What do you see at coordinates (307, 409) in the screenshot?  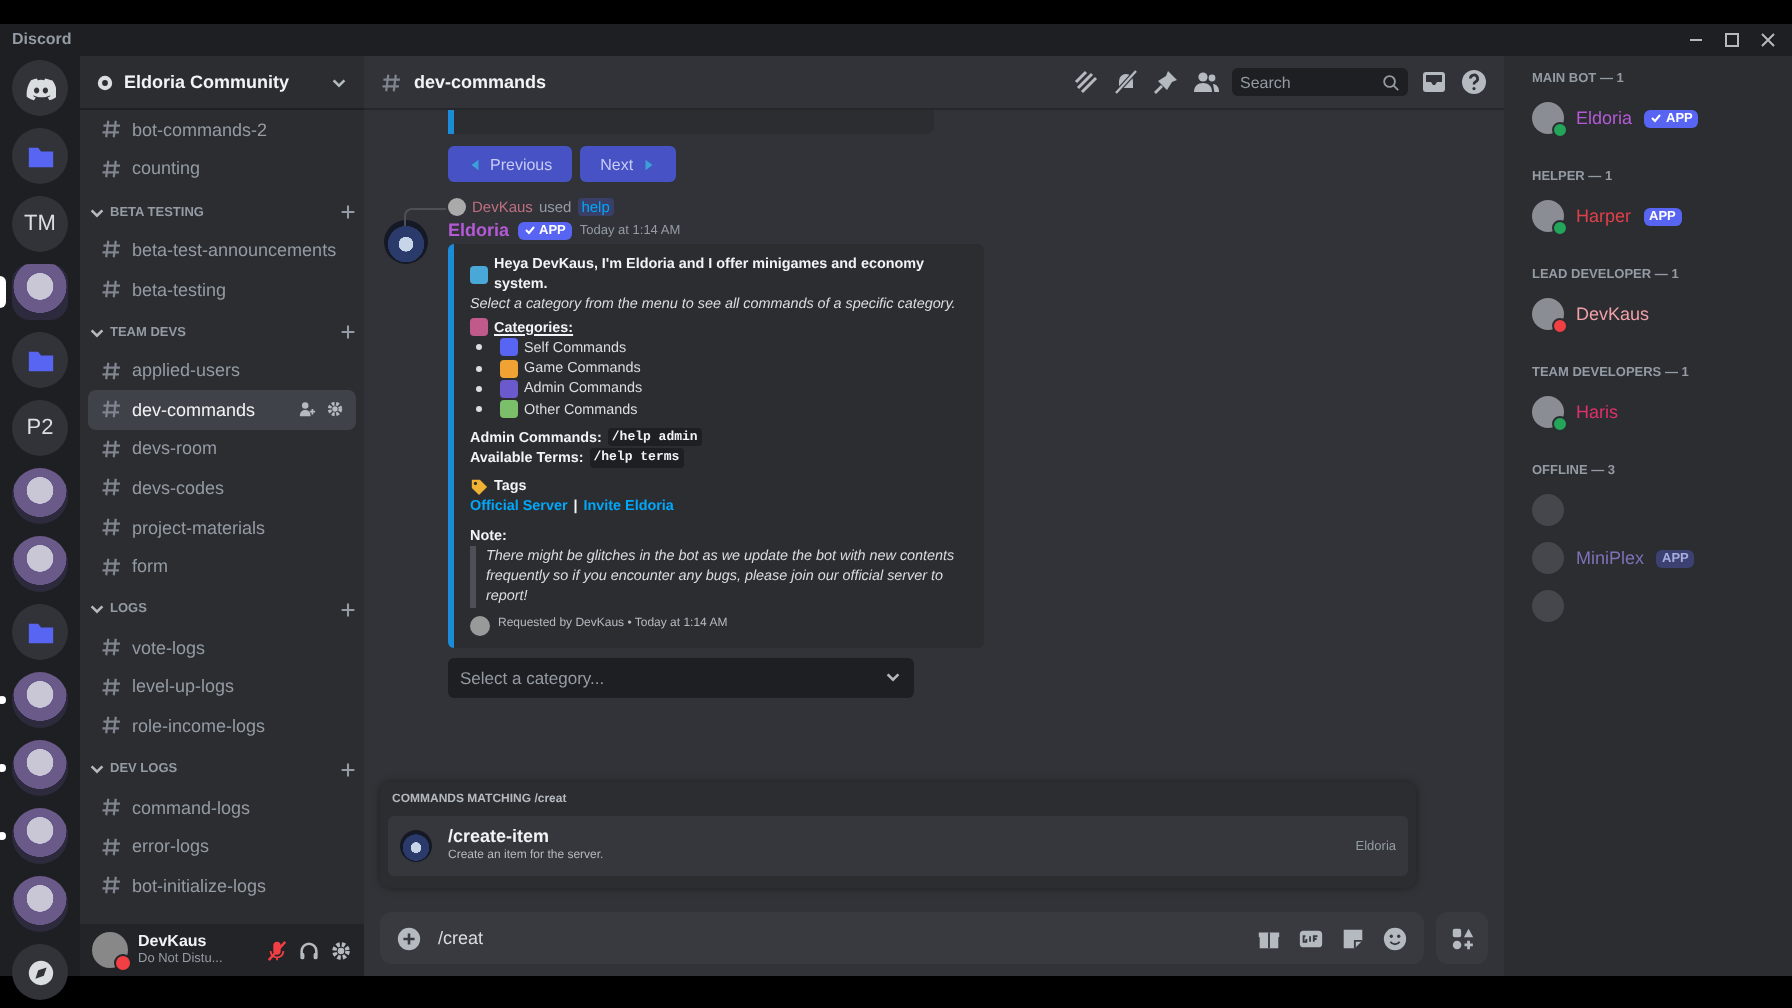 I see `invite-icon` at bounding box center [307, 409].